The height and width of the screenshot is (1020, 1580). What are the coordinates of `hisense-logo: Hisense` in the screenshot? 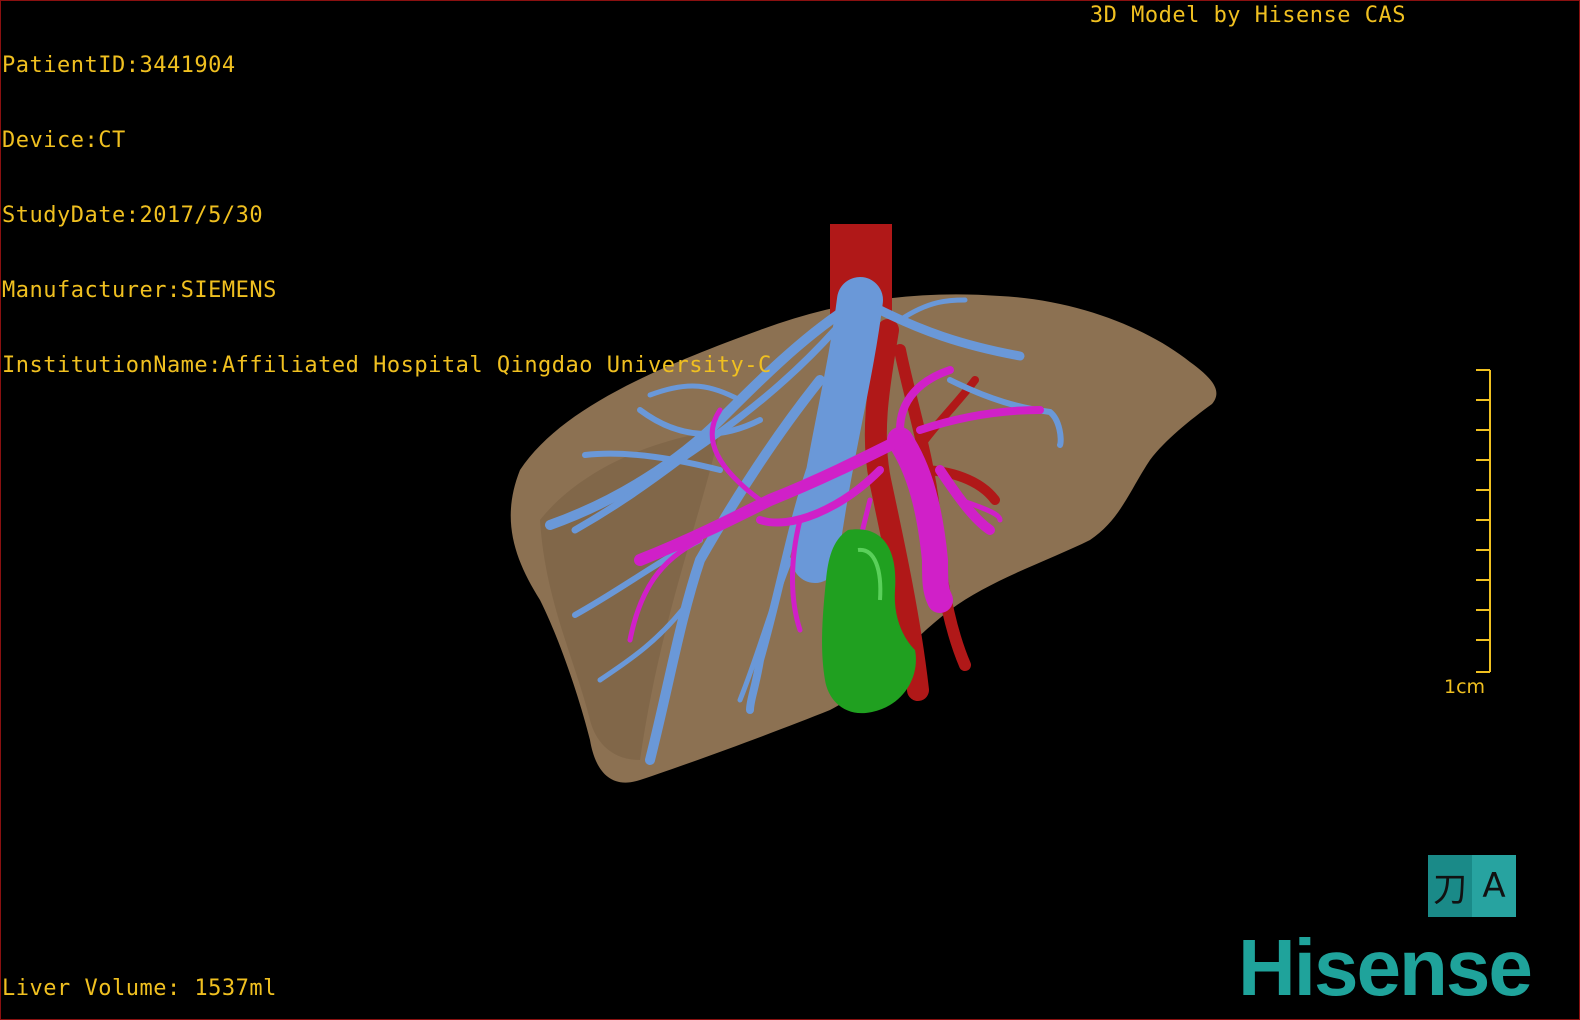 It's located at (1385, 967).